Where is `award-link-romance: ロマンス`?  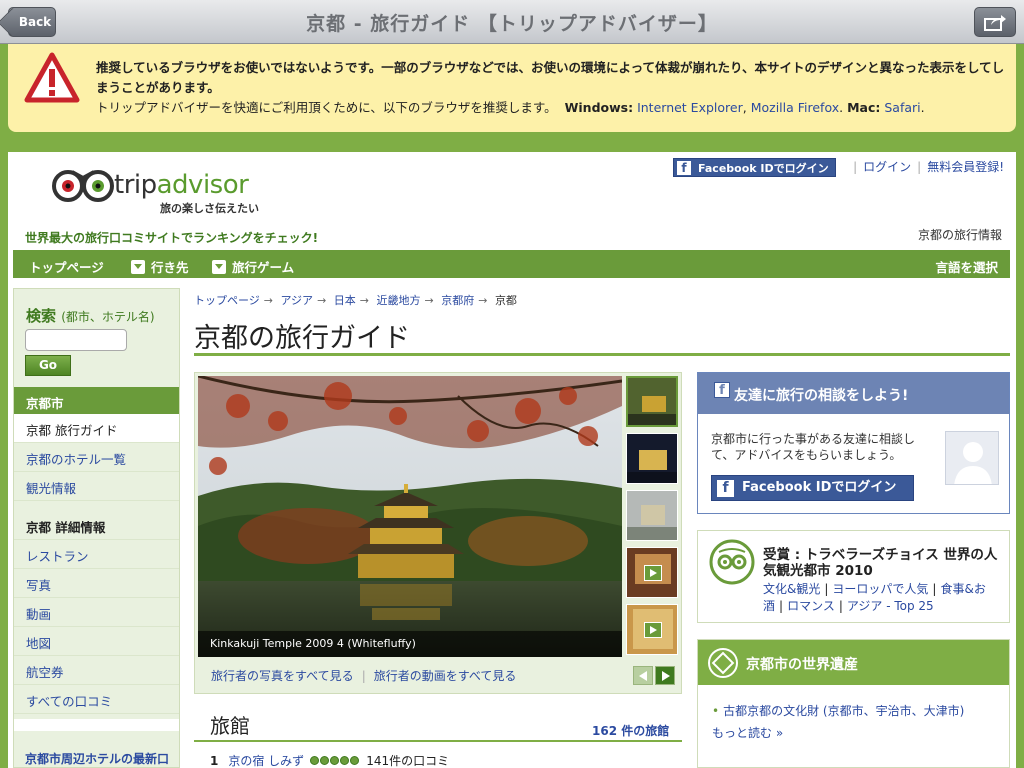
award-link-romance: ロマンス is located at coordinates (811, 606).